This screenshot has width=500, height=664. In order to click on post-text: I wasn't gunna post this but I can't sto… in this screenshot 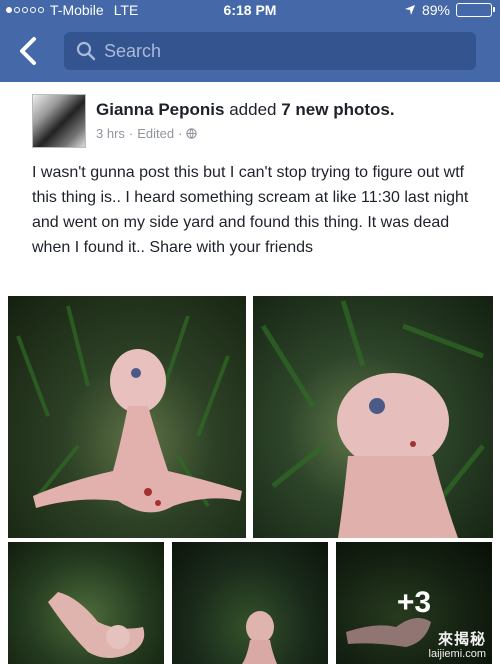, I will do `click(250, 210)`.